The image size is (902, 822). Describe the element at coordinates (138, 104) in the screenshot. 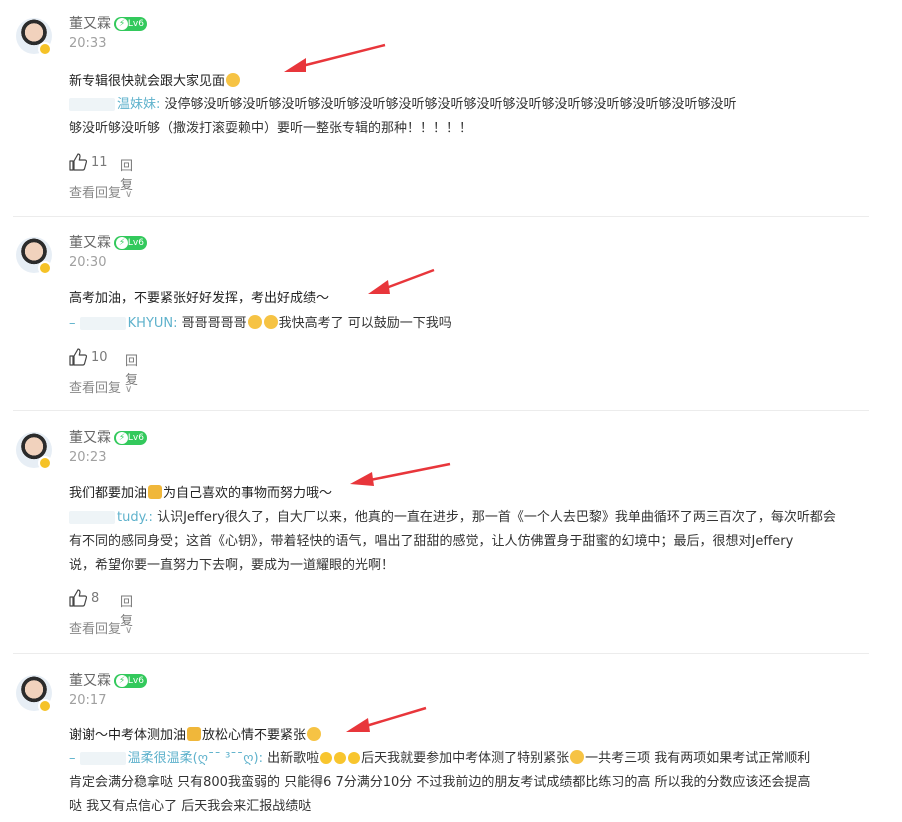

I see `reply-username: 温妹妹:` at that location.